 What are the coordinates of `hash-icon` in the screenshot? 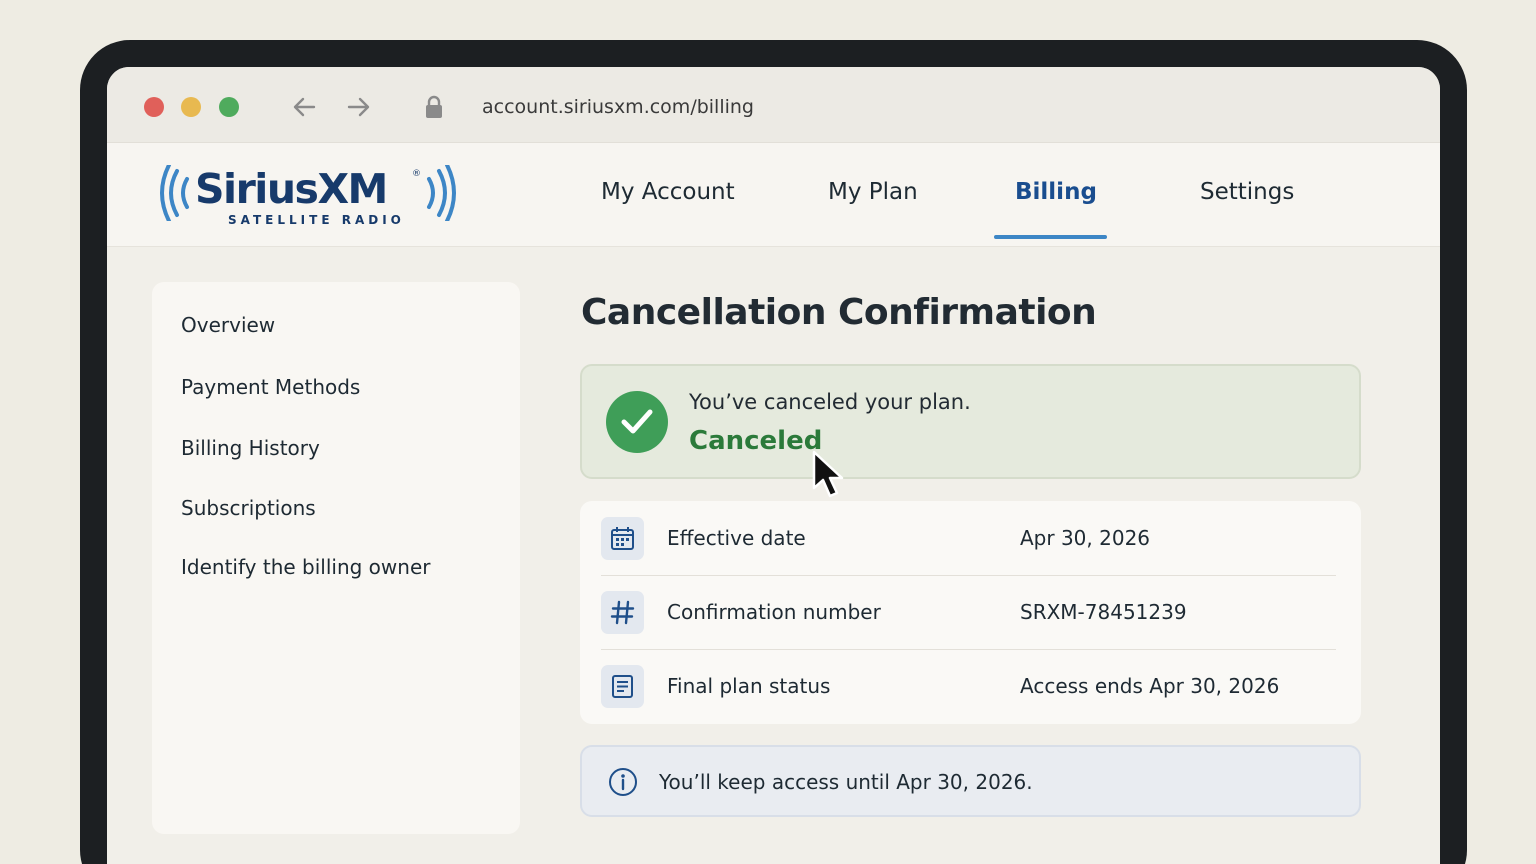 It's located at (622, 612).